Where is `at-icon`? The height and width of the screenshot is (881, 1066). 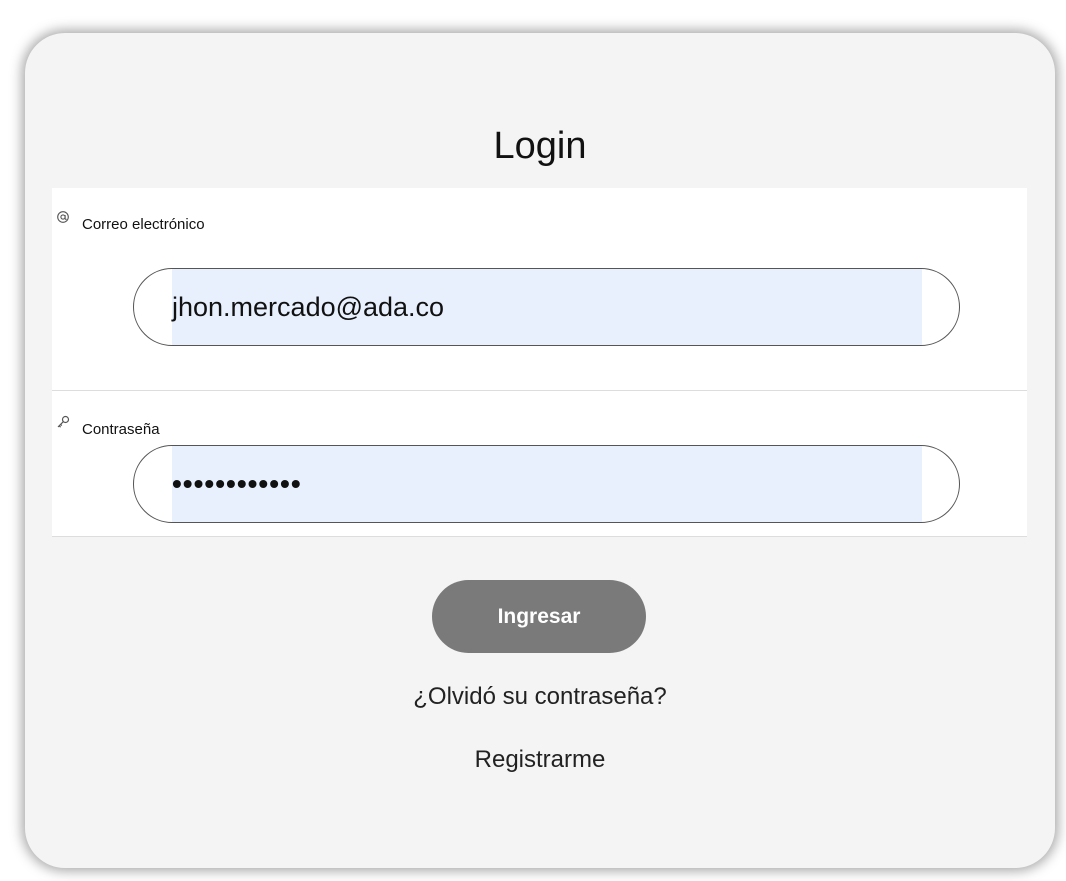
at-icon is located at coordinates (63, 217).